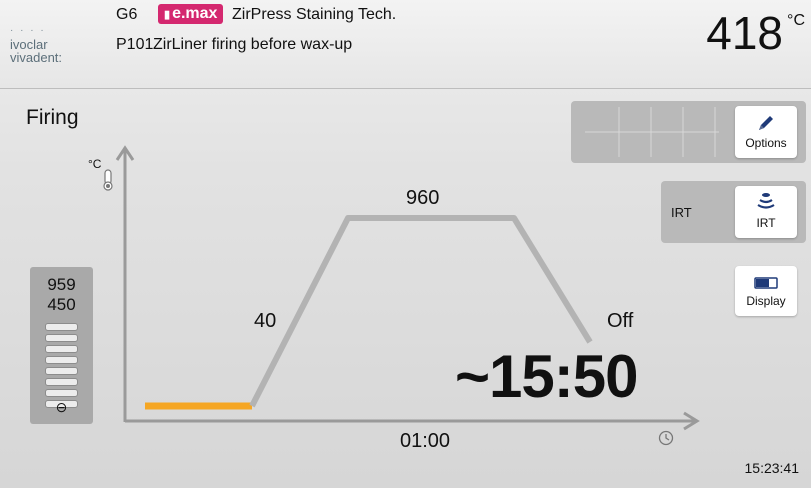  What do you see at coordinates (95, 164) in the screenshot?
I see `axis-unit-label: °C` at bounding box center [95, 164].